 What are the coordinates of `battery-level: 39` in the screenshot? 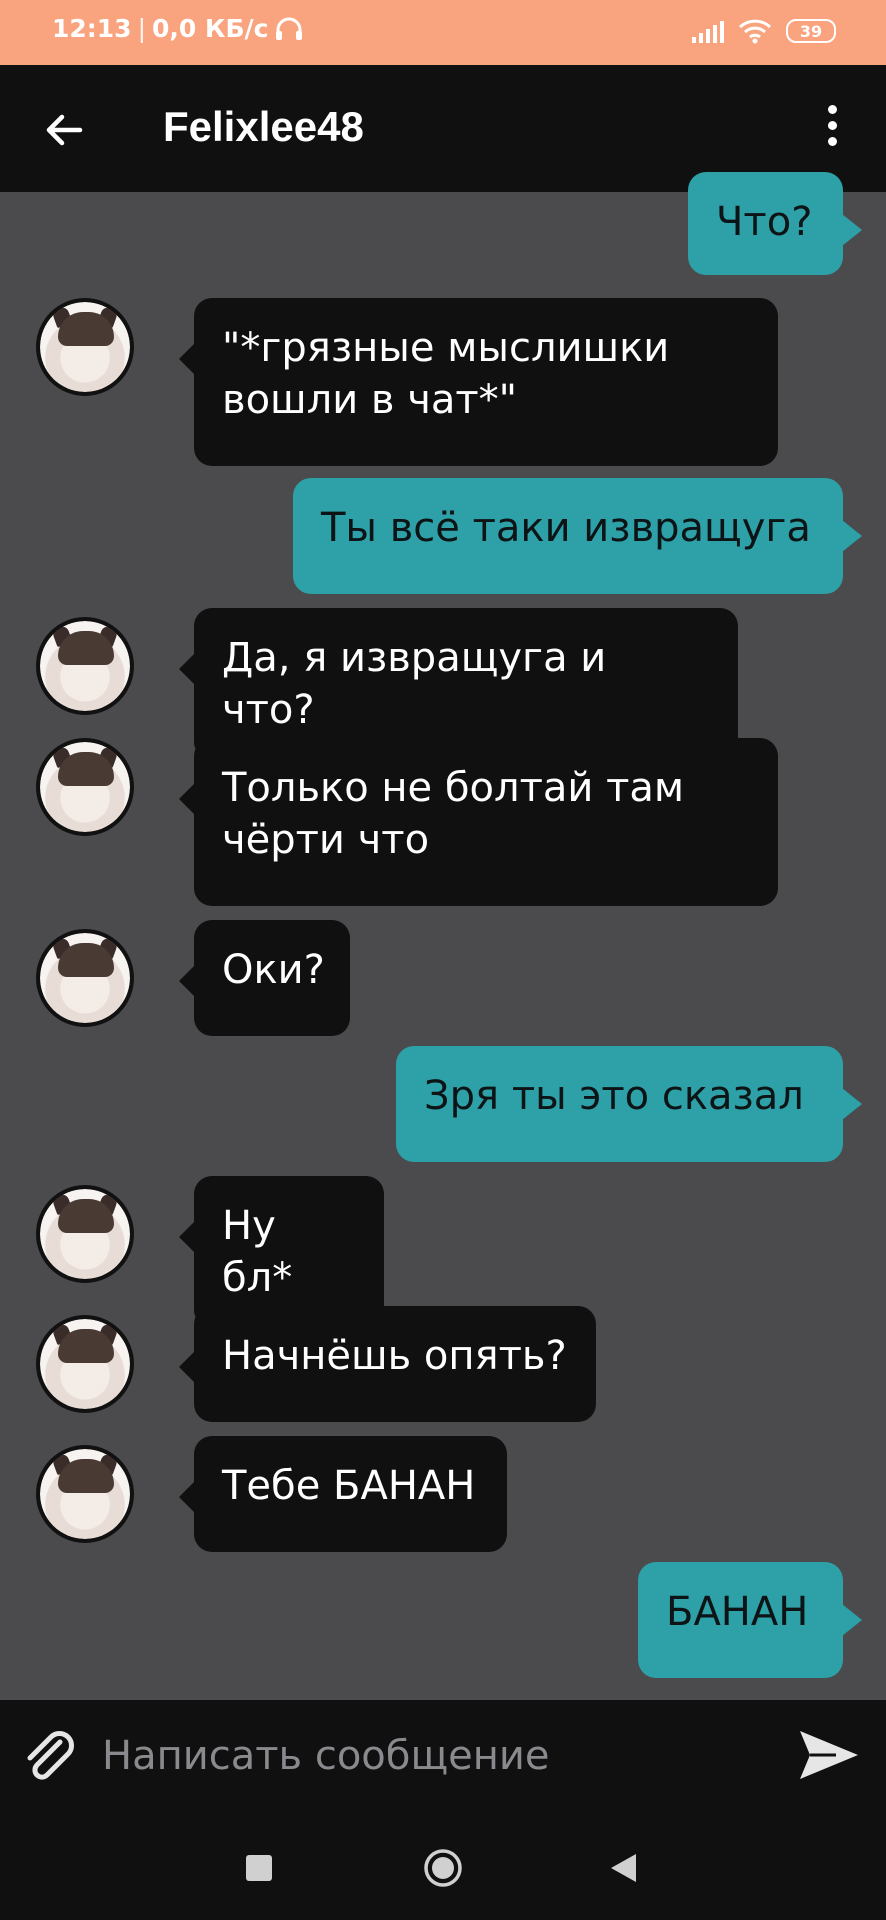 It's located at (811, 31).